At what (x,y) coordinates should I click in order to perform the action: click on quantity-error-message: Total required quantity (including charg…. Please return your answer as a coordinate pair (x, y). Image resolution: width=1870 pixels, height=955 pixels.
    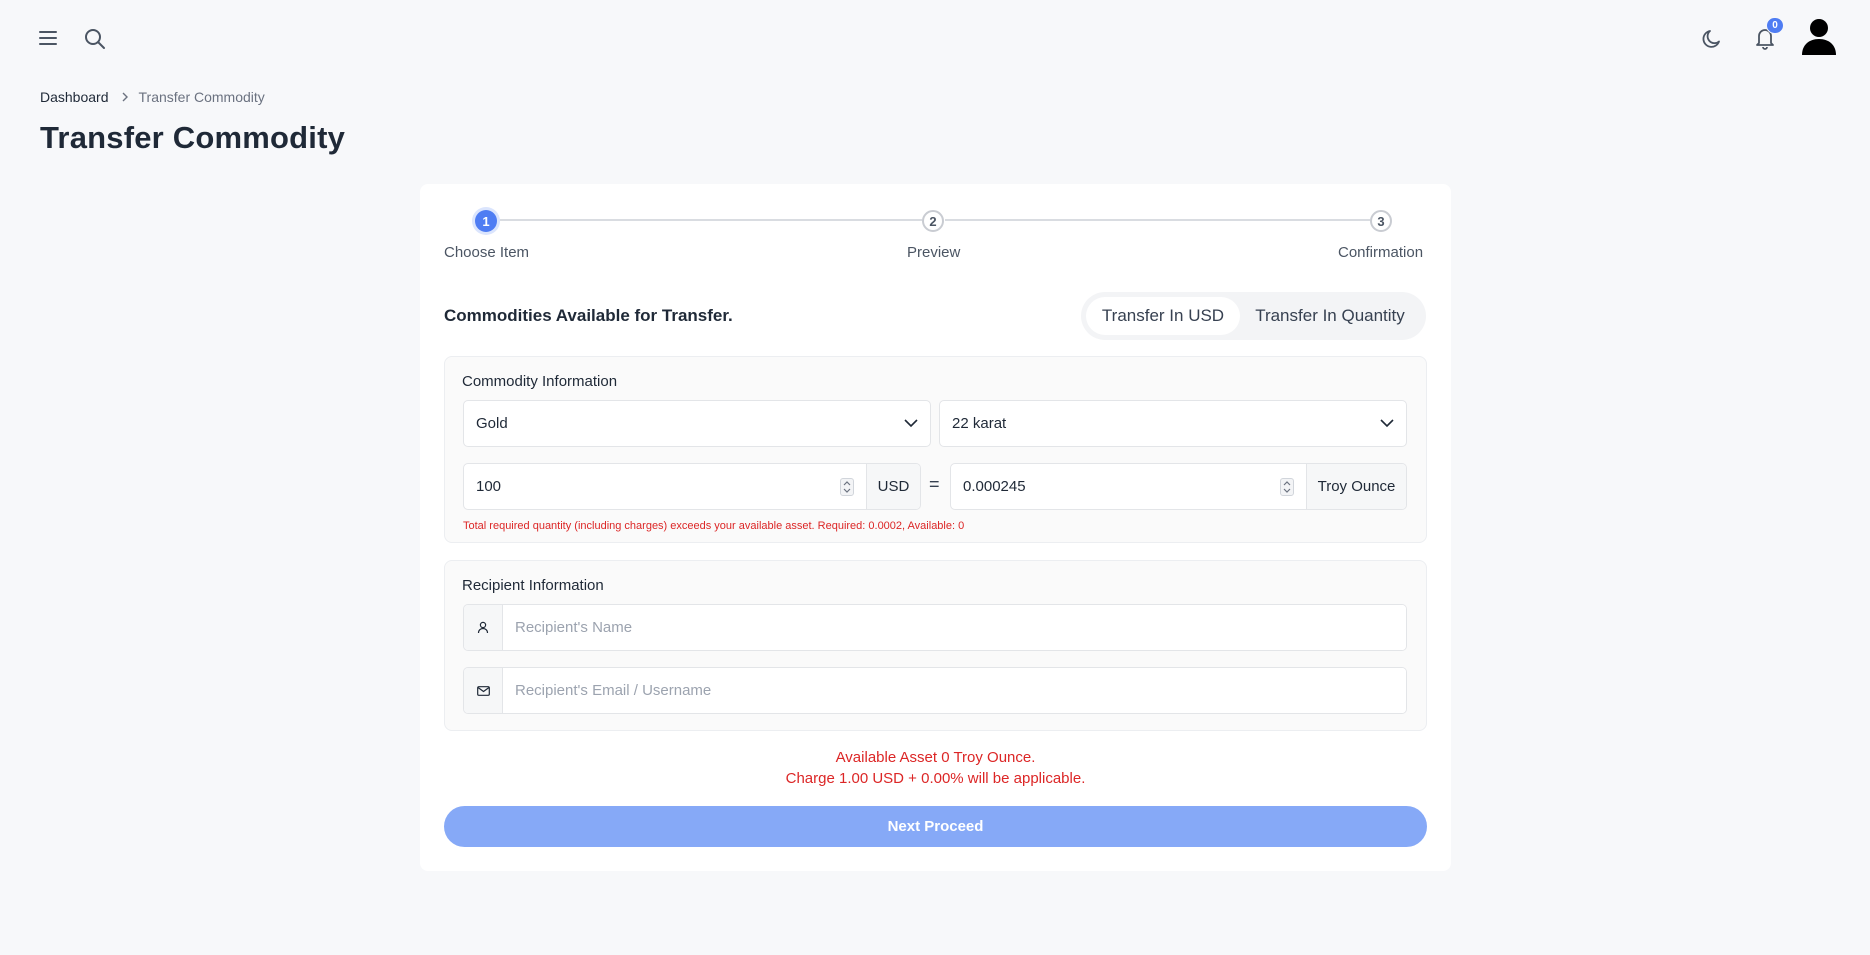
    Looking at the image, I should click on (714, 526).